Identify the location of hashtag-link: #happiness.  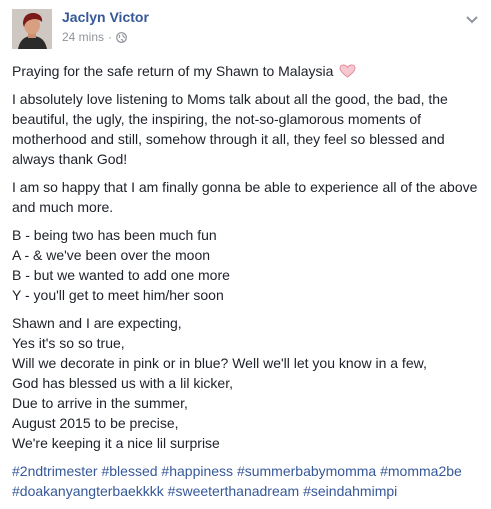
(197, 471).